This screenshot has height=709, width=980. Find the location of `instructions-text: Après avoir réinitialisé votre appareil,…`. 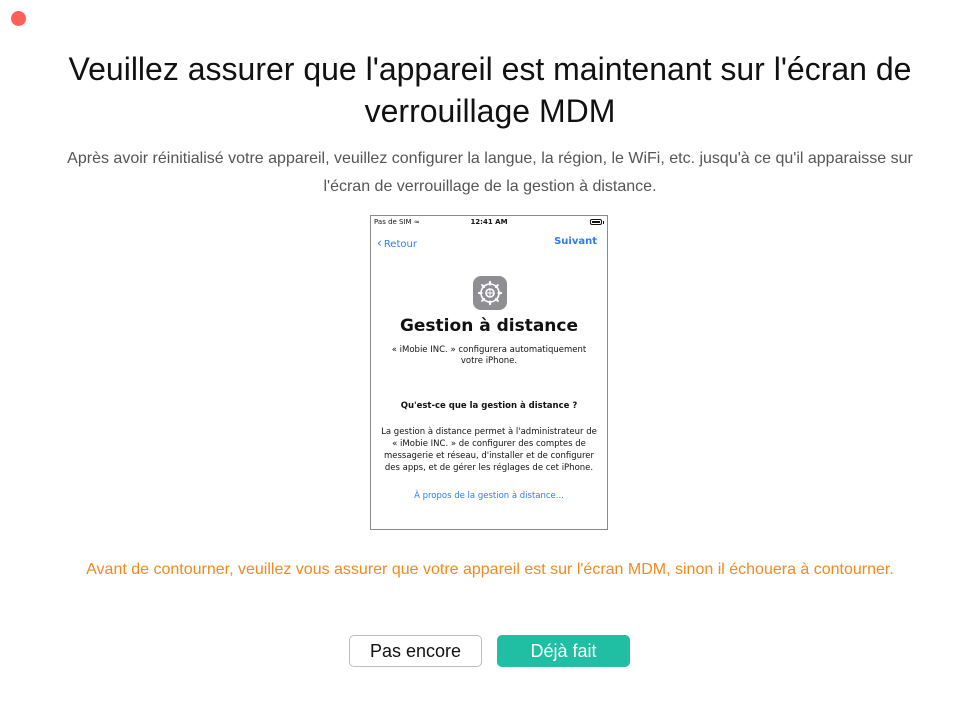

instructions-text: Après avoir réinitialisé votre appareil,… is located at coordinates (490, 172).